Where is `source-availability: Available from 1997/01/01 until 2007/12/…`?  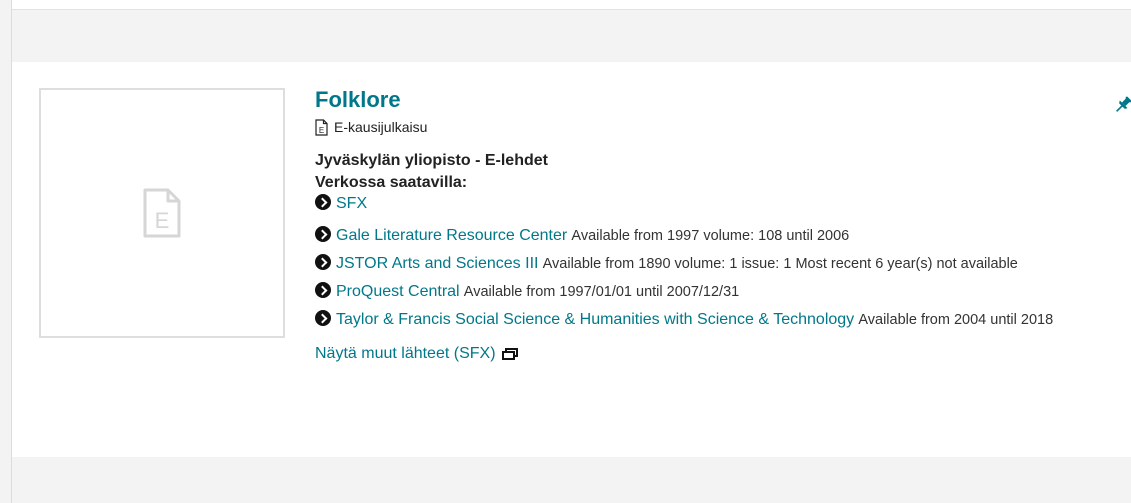
source-availability: Available from 1997/01/01 until 2007/12/… is located at coordinates (601, 292).